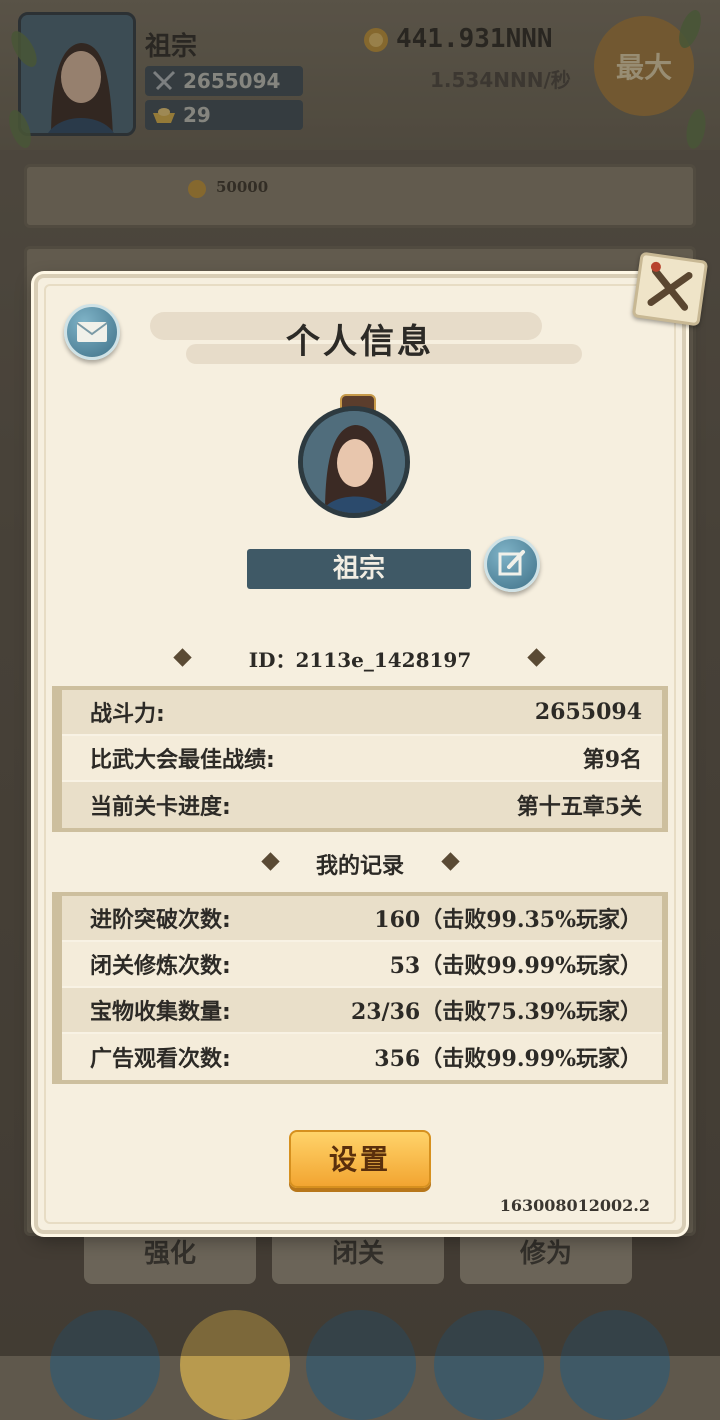 Image resolution: width=720 pixels, height=1420 pixels. What do you see at coordinates (362, 919) in the screenshot?
I see `table-row: 进阶突破次数: 160（击败99.35%玩家）` at bounding box center [362, 919].